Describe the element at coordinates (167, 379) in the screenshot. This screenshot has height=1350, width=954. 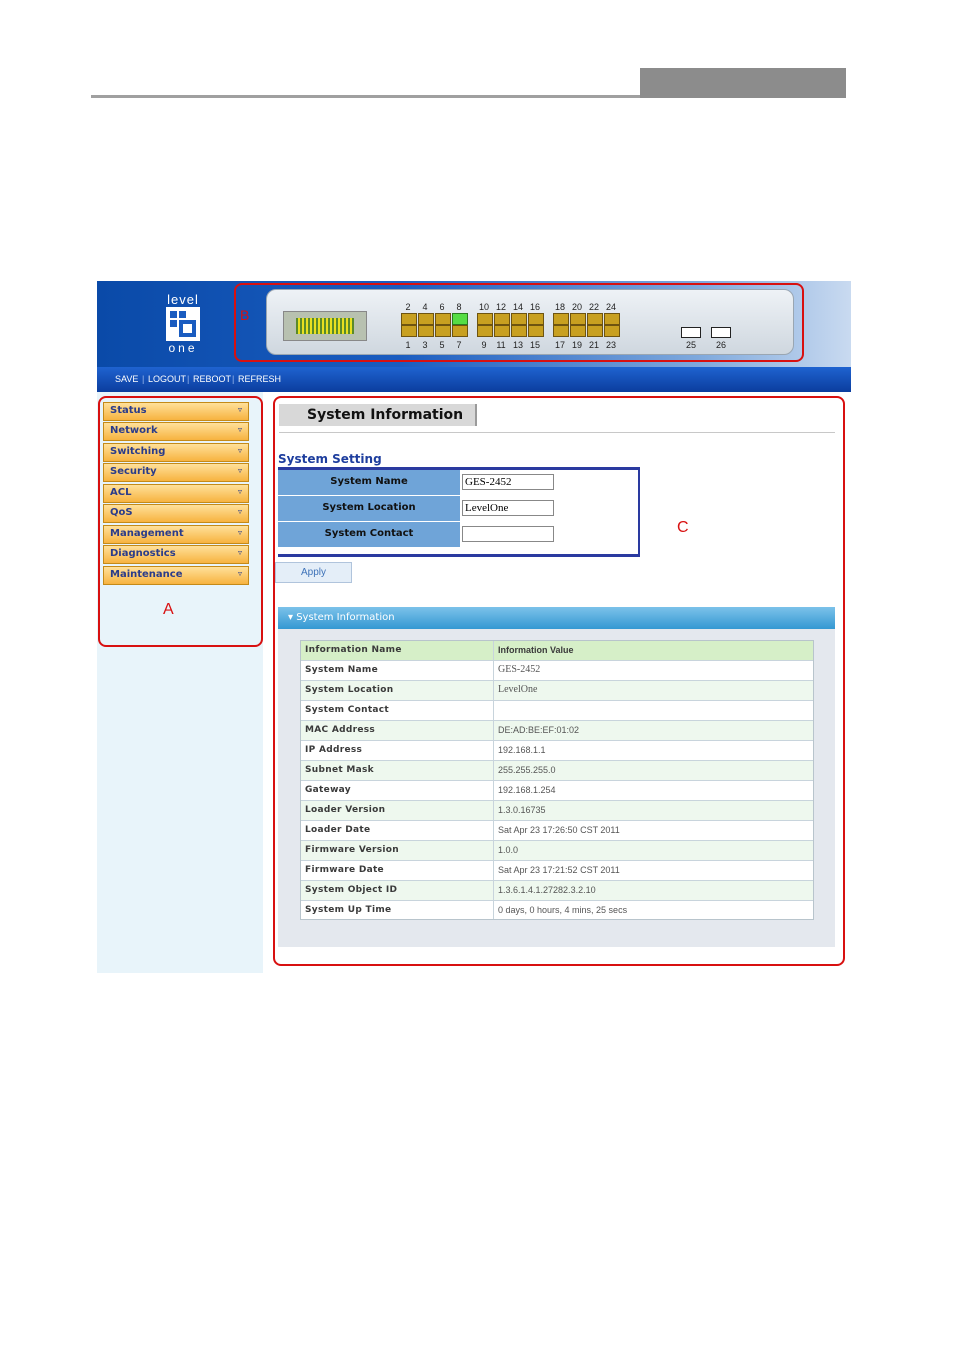
I see `logout-link: LOGOUT` at that location.